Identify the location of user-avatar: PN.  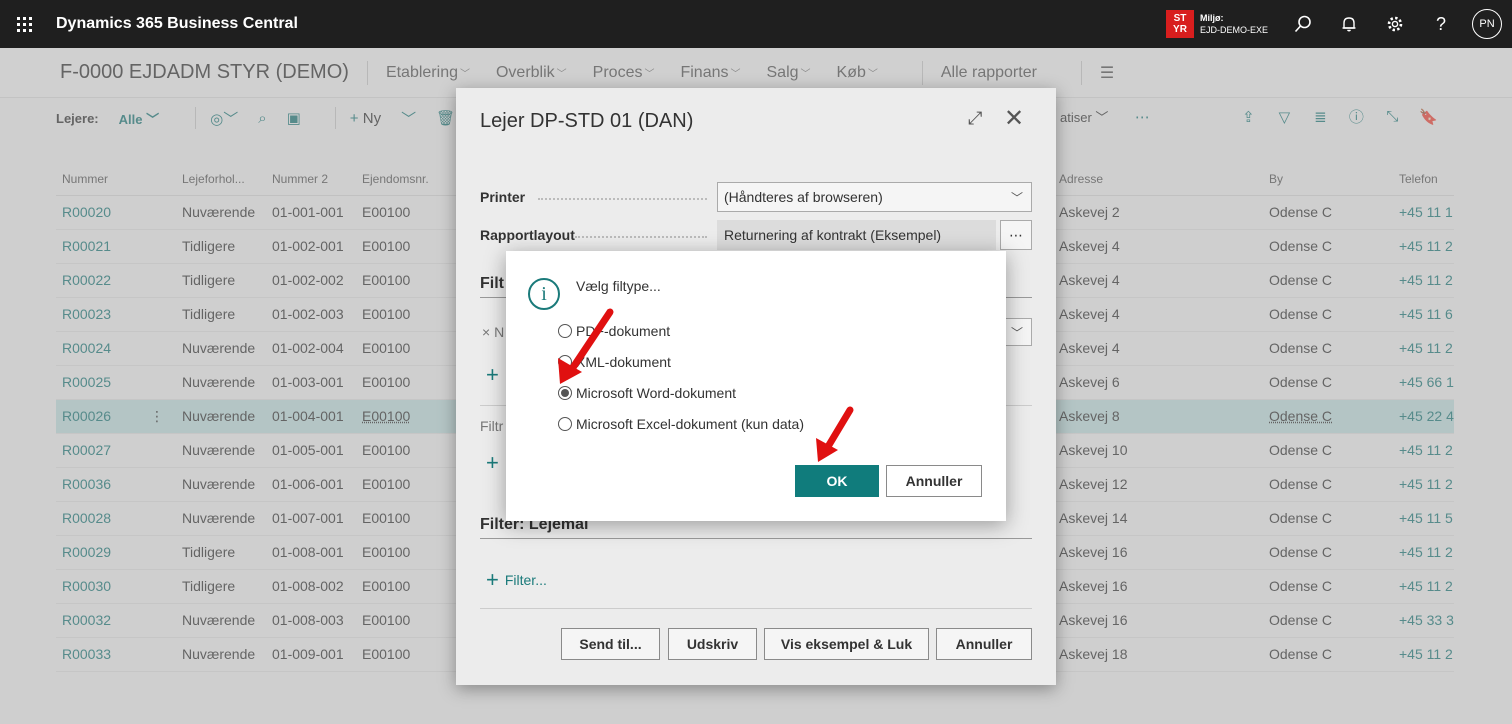
(1487, 24).